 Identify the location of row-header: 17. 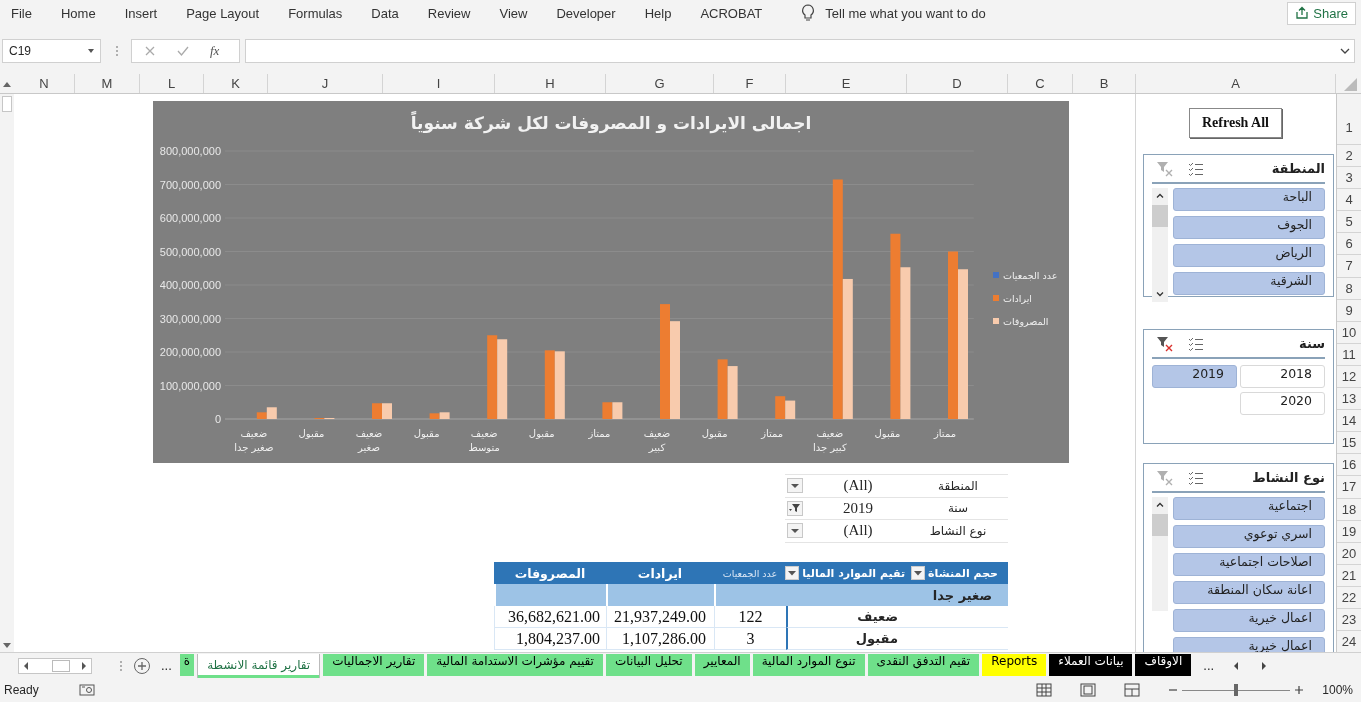
(1349, 487).